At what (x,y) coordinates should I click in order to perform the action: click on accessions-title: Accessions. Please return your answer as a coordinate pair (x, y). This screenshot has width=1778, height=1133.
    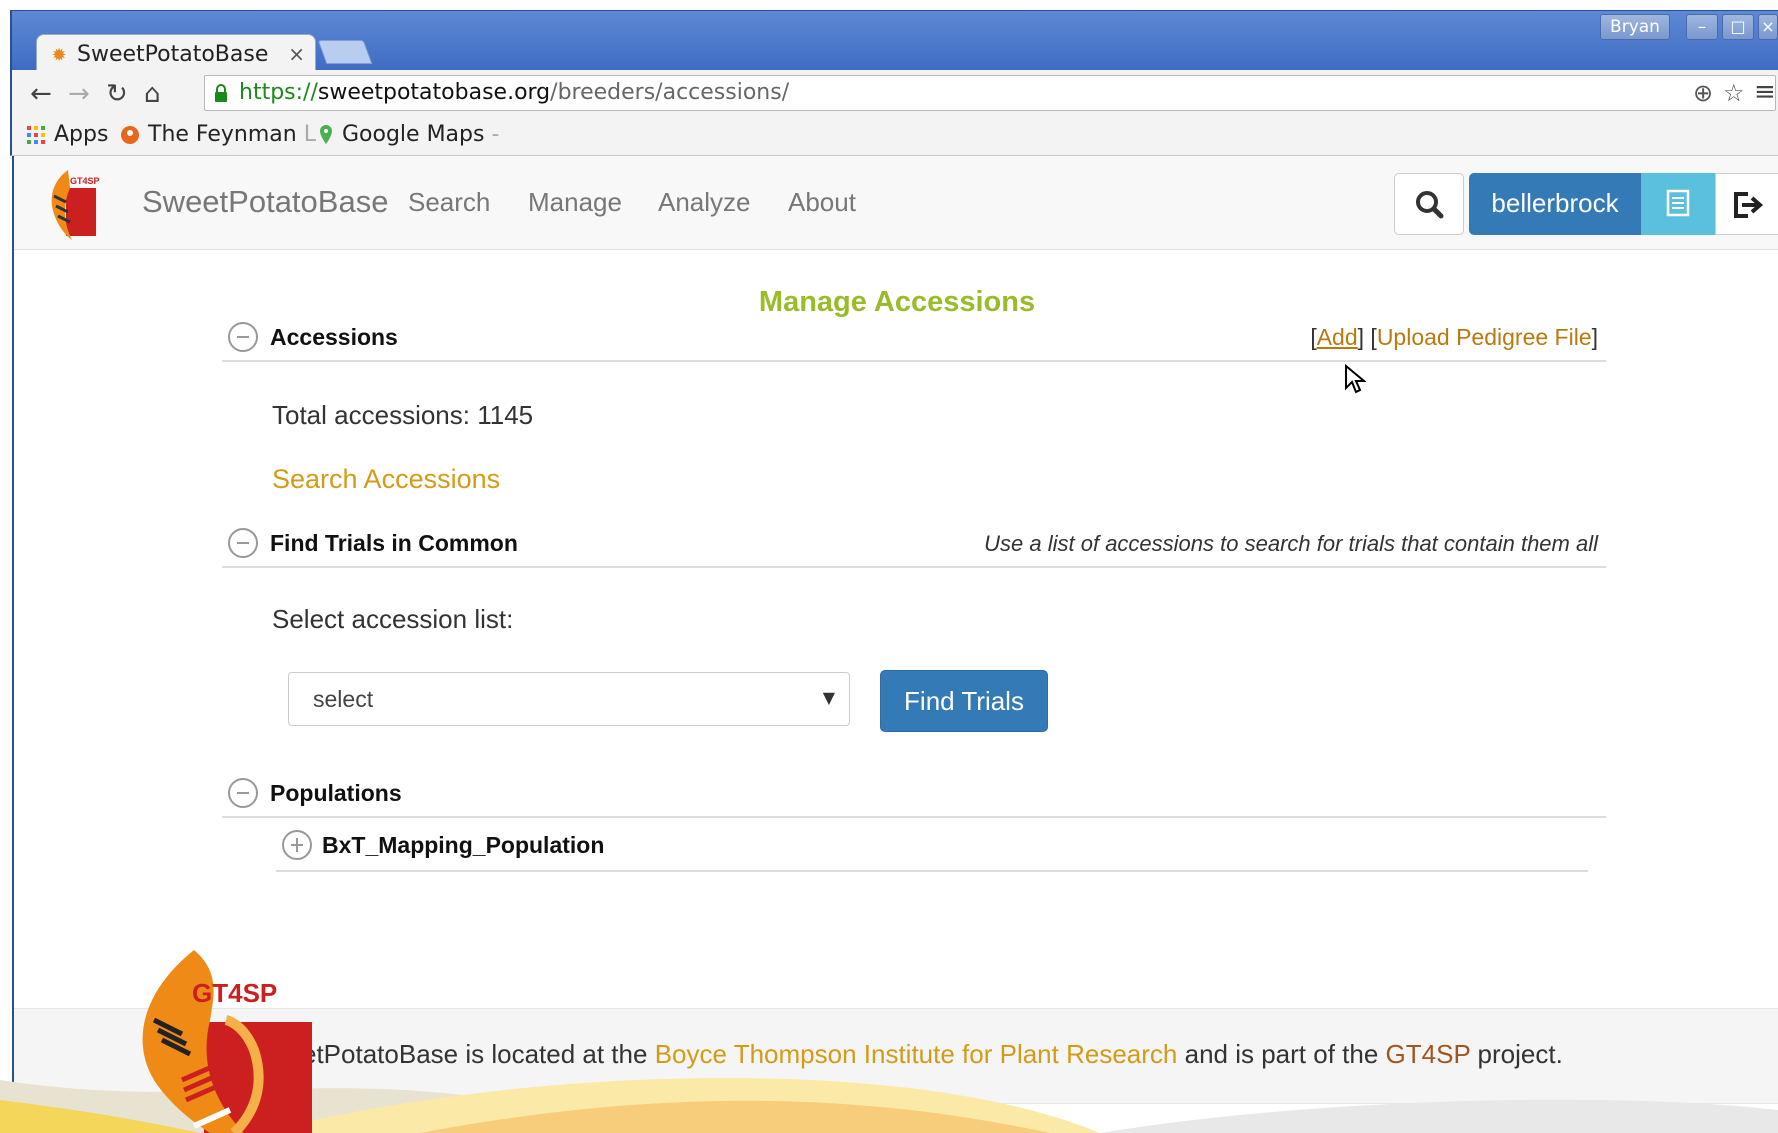
    Looking at the image, I should click on (334, 337).